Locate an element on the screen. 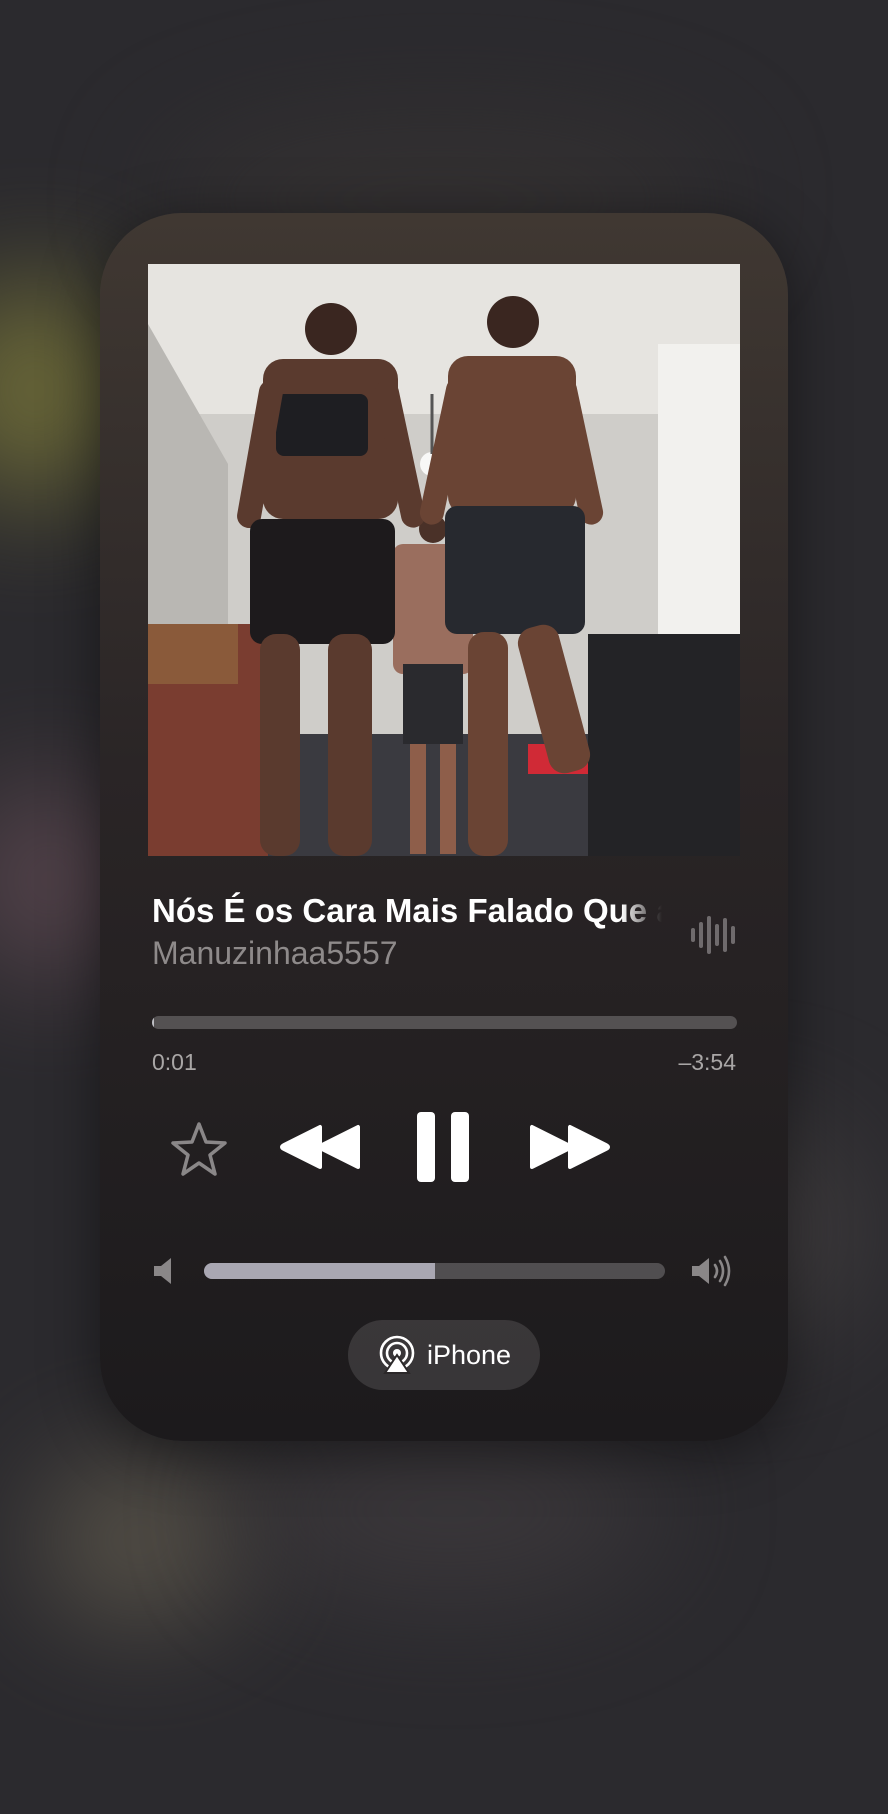 This screenshot has height=1814, width=888. airplay-icon is located at coordinates (397, 1354).